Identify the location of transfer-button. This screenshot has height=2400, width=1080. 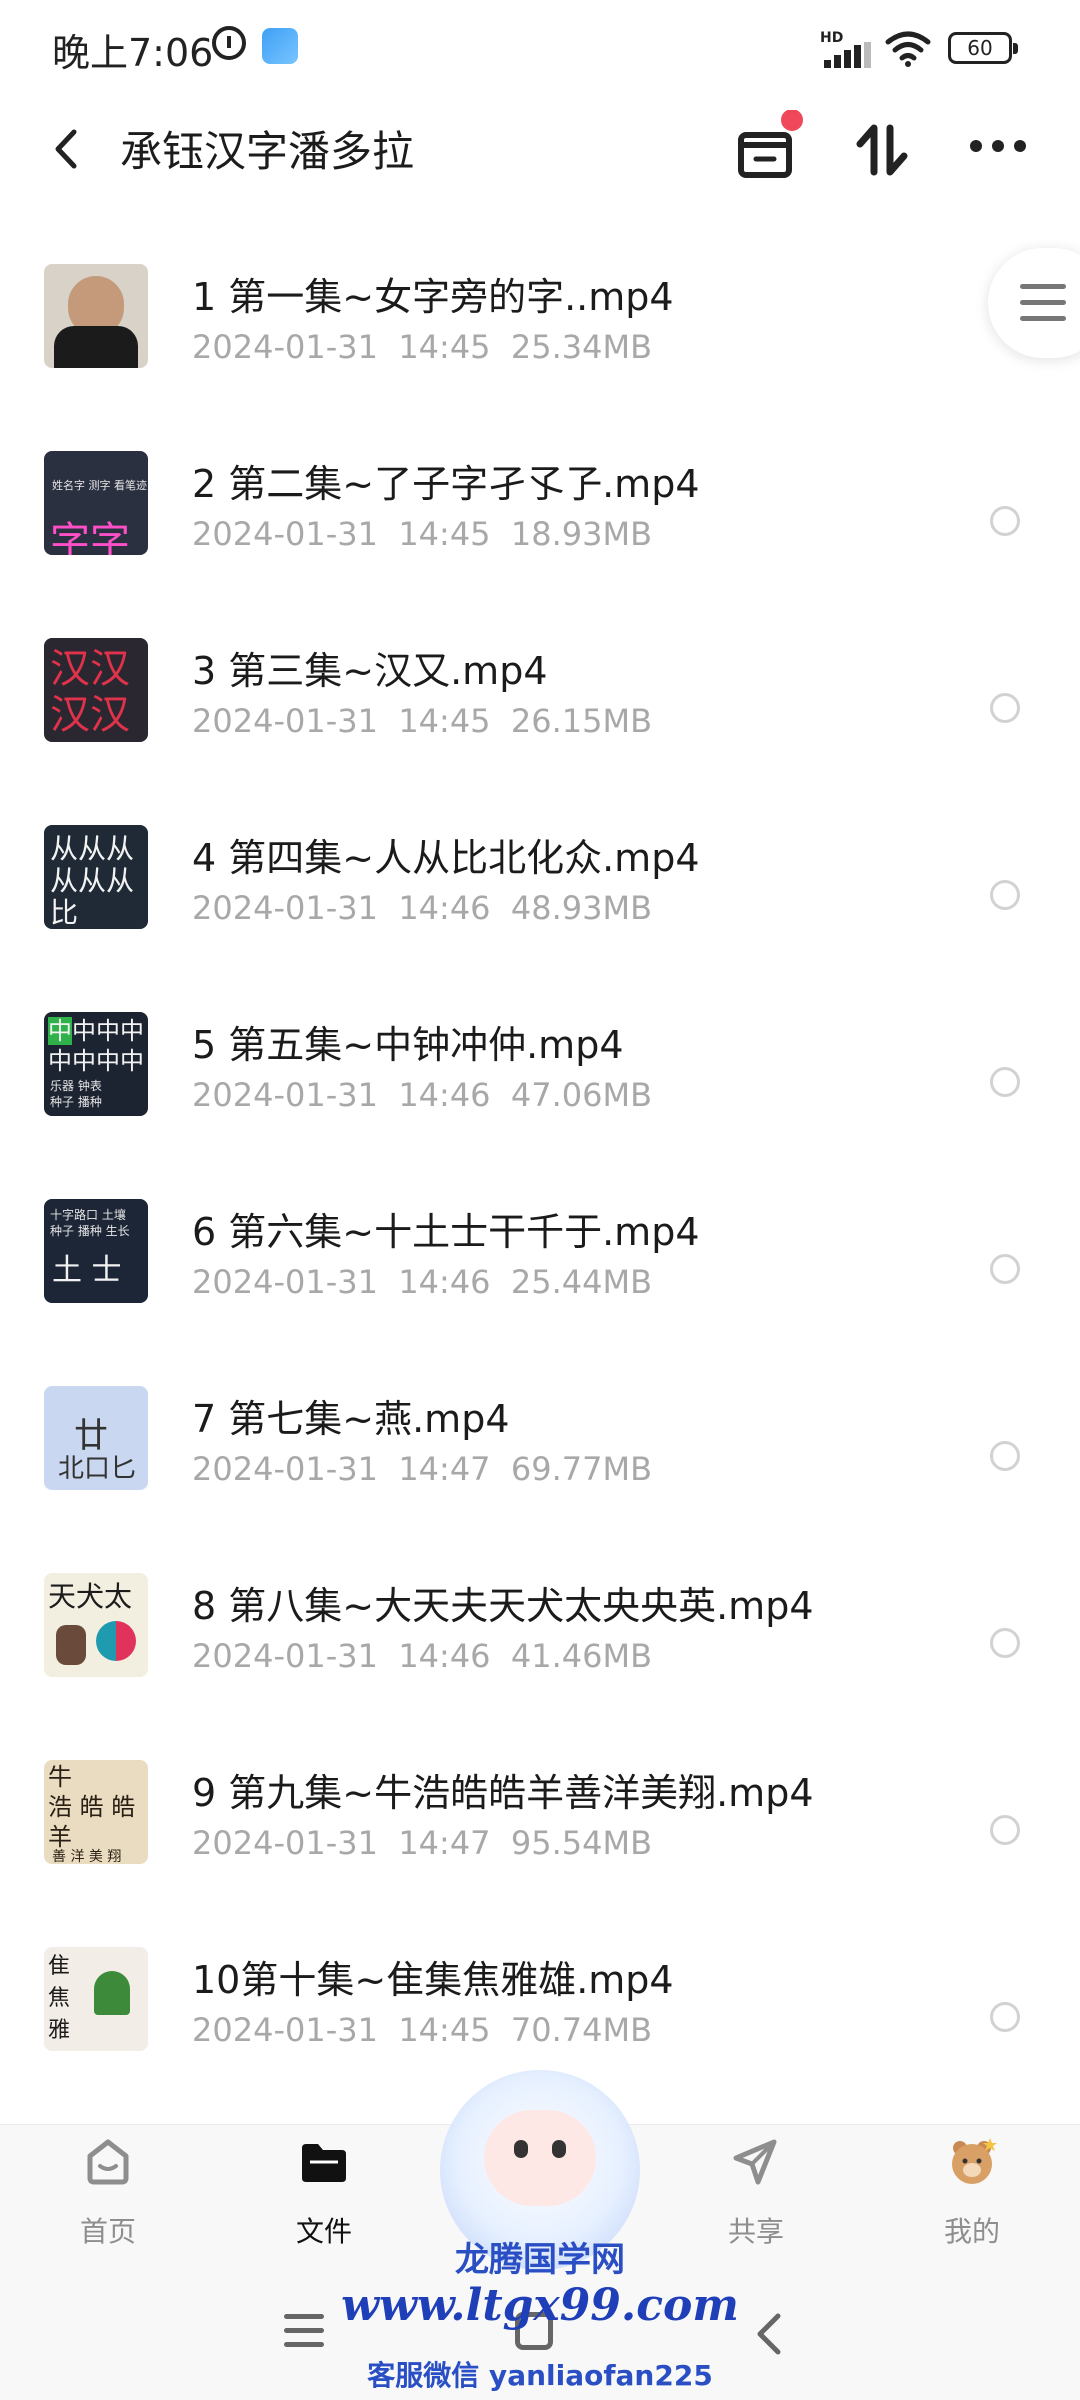
(766, 149).